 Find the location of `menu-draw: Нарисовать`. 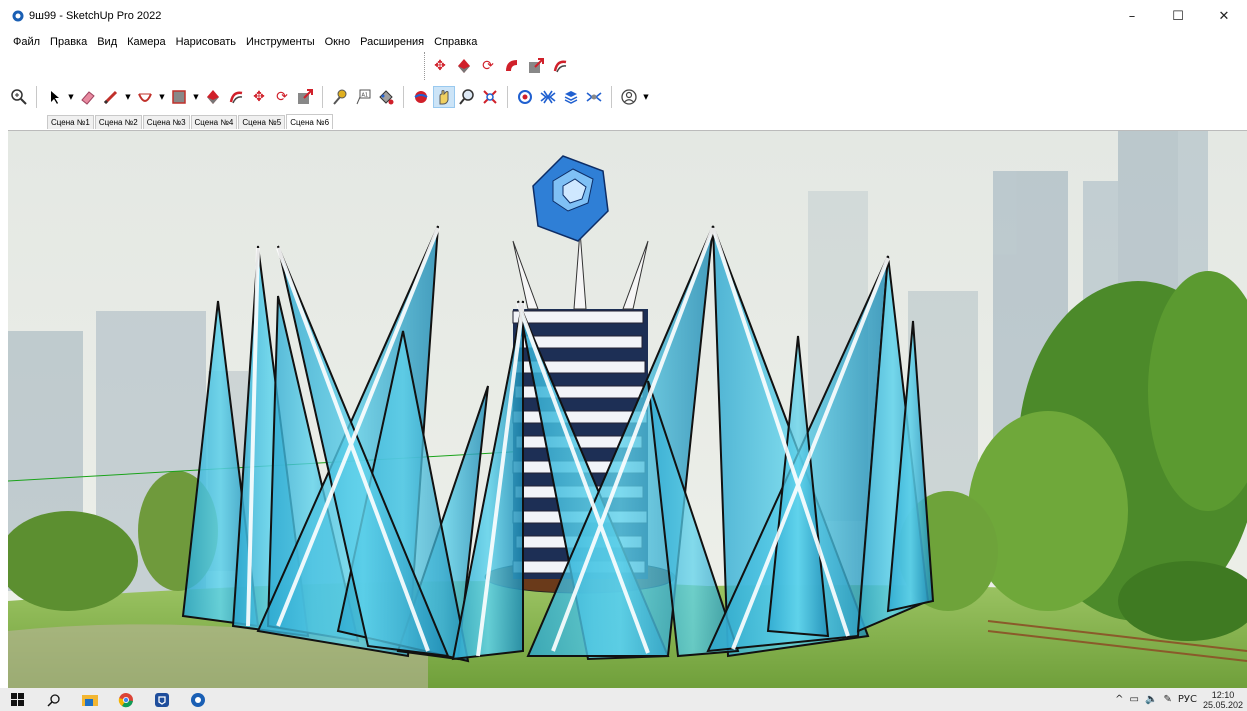

menu-draw: Нарисовать is located at coordinates (206, 42).